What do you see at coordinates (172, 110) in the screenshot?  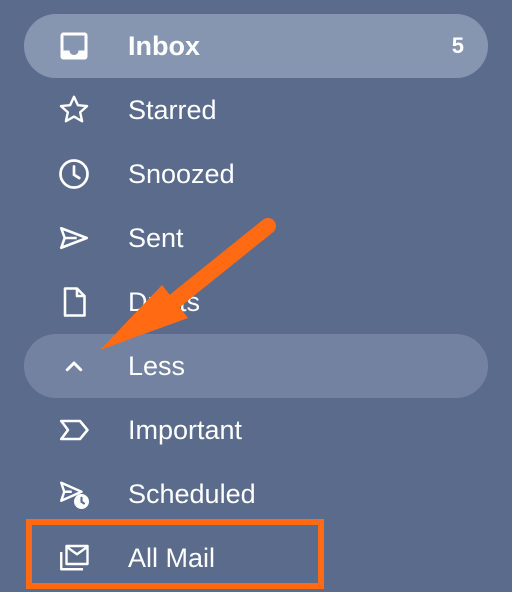 I see `nav-label-starred: Starred` at bounding box center [172, 110].